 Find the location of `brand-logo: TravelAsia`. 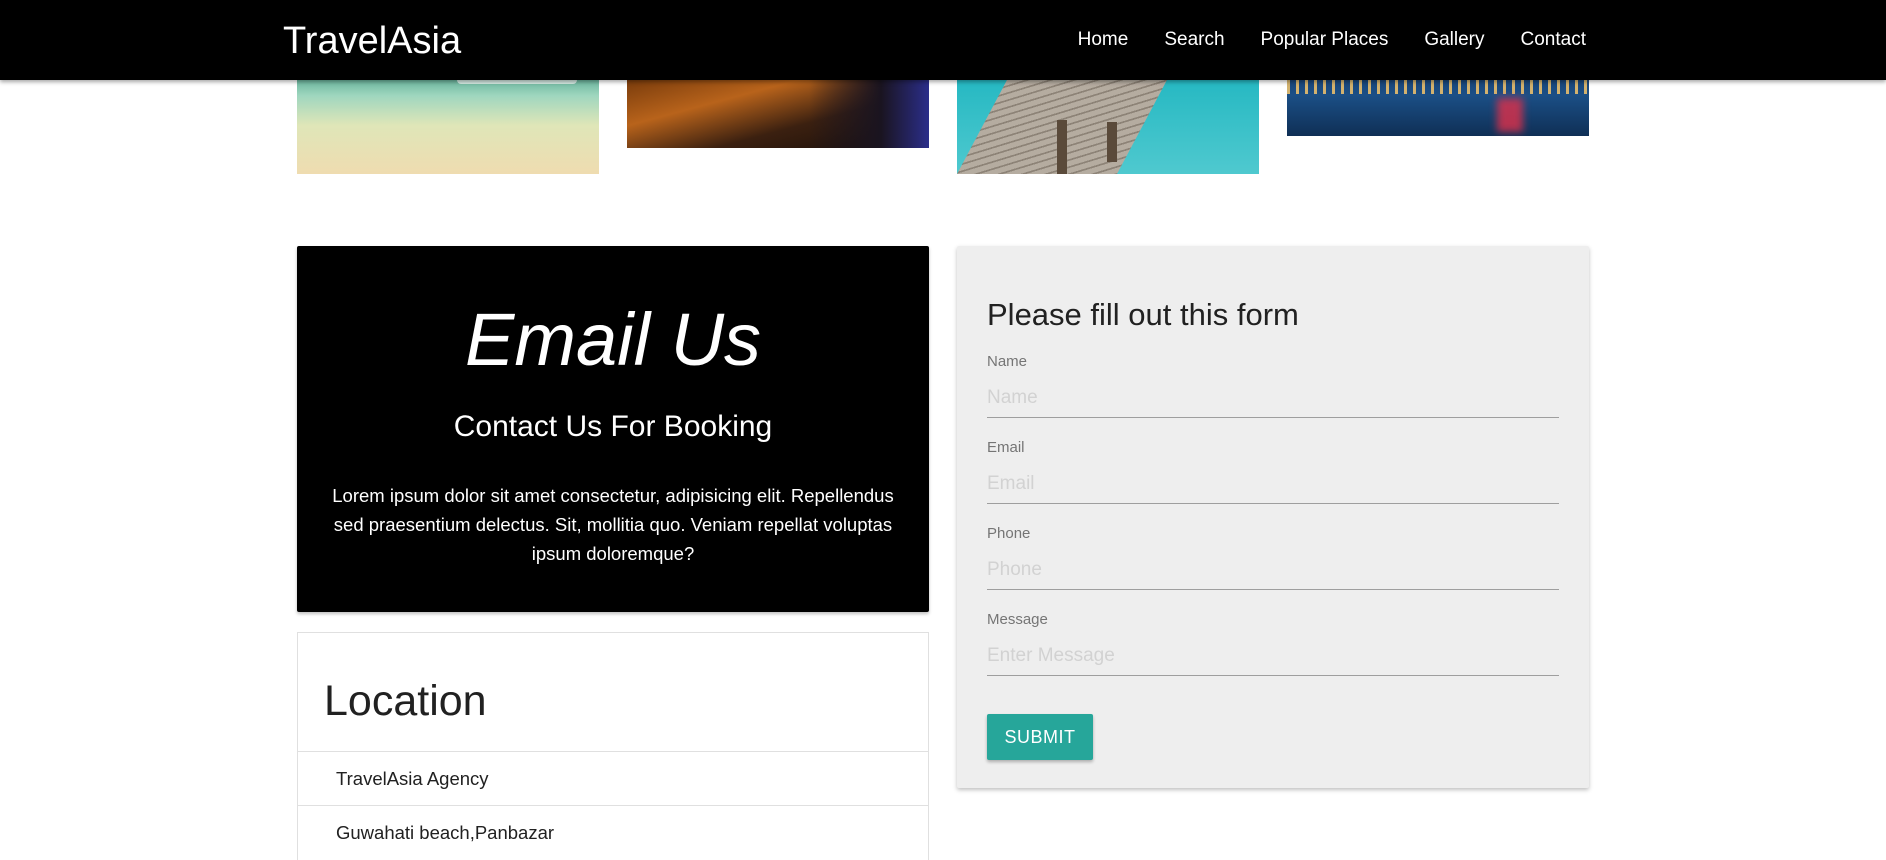

brand-logo: TravelAsia is located at coordinates (372, 41).